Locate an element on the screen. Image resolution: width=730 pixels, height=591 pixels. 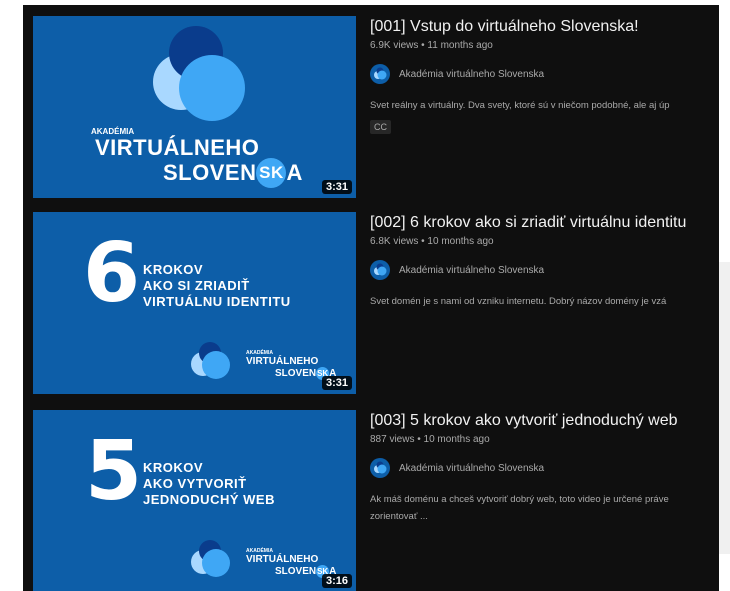
video-meta: 887 views • 10 months ago is located at coordinates (430, 439).